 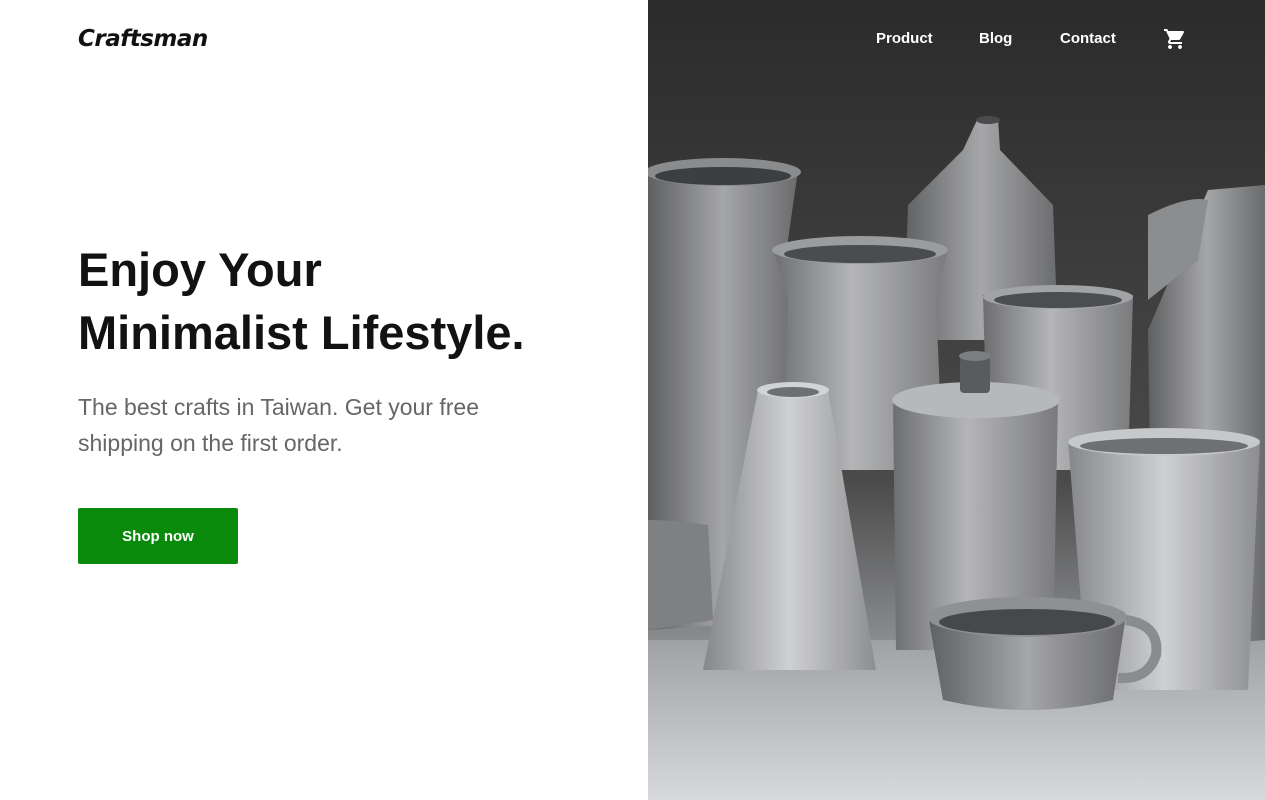 I want to click on hero-title-line-2: Minimalist Lifestyle., so click(x=301, y=332).